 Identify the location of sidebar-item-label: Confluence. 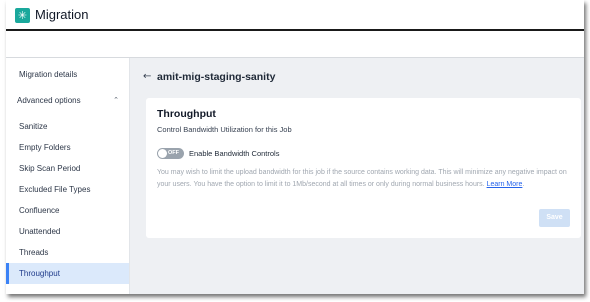
(39, 210).